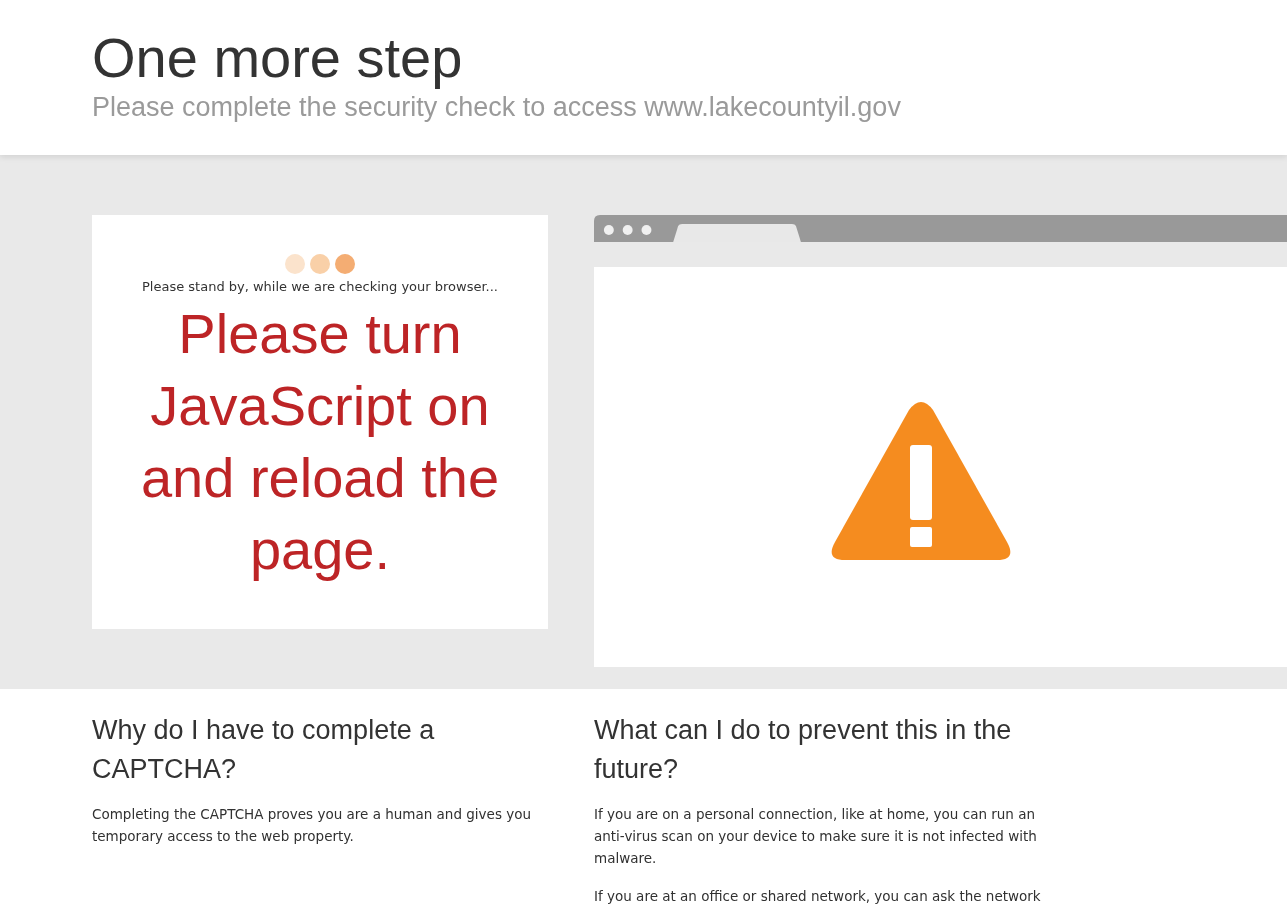  What do you see at coordinates (278, 58) in the screenshot?
I see `page-title: One more step` at bounding box center [278, 58].